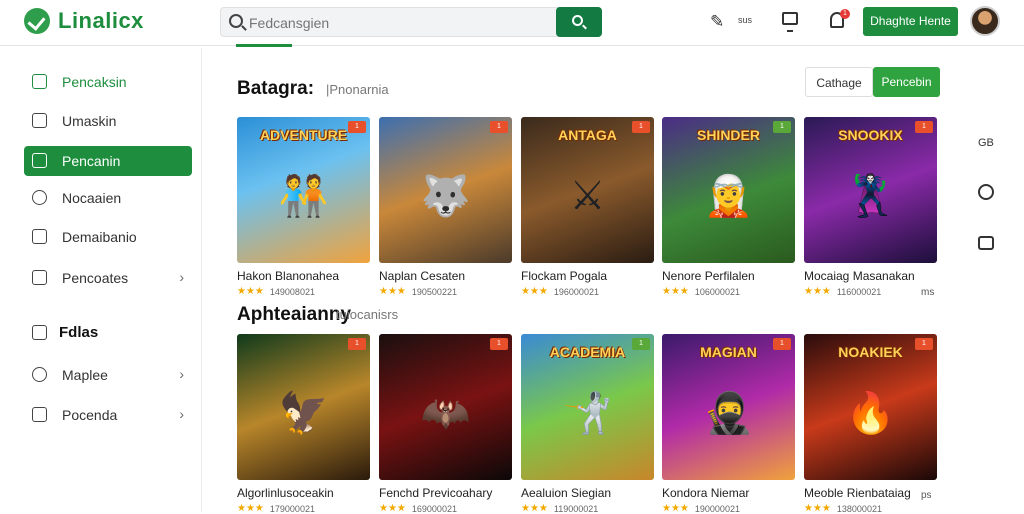 This screenshot has width=1024, height=514. Describe the element at coordinates (399, 23) in the screenshot. I see `search-input` at that location.